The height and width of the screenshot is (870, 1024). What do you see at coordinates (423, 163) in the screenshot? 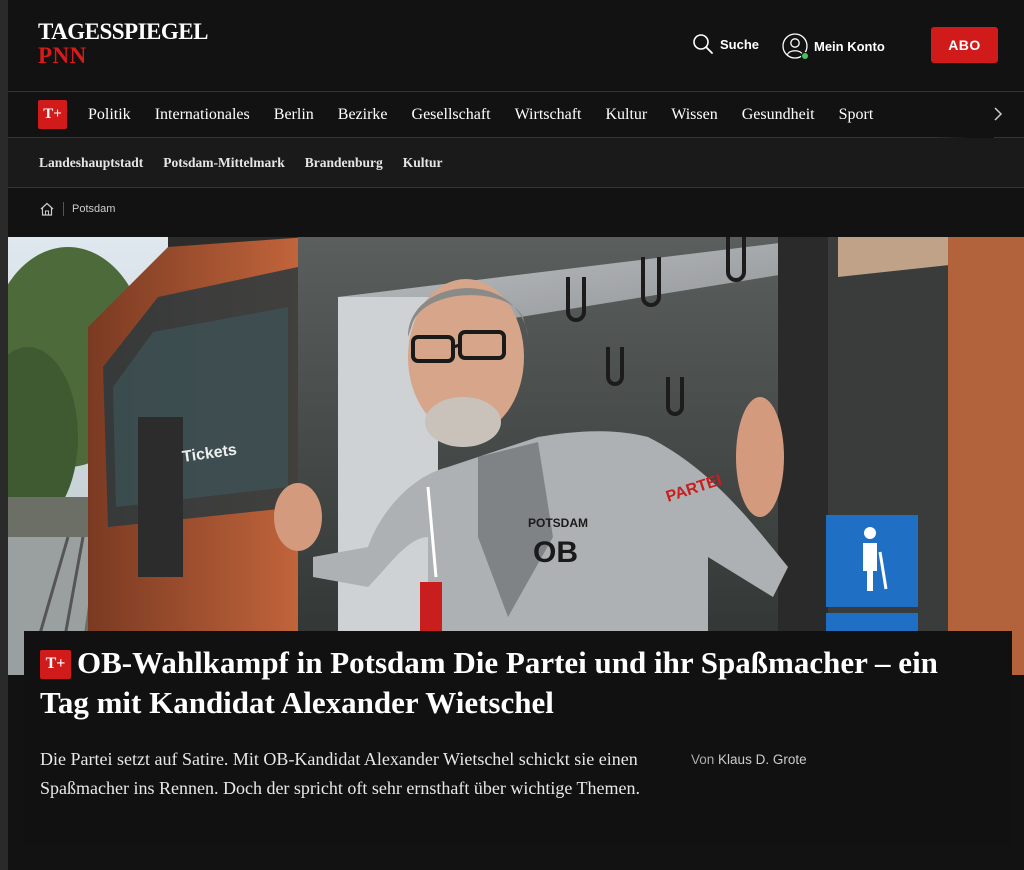
I see `sub-nav-item: Kultur` at bounding box center [423, 163].